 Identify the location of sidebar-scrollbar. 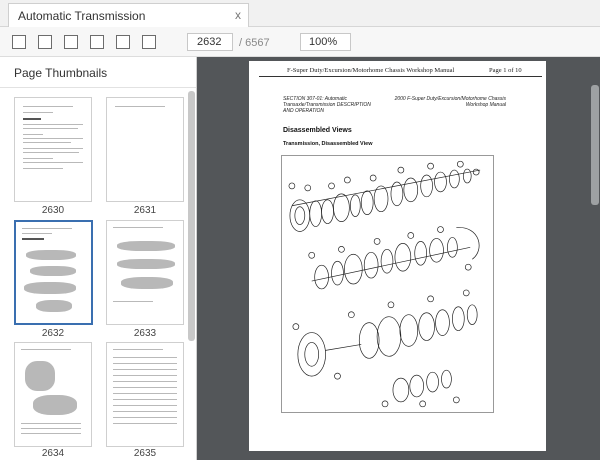
(191, 216).